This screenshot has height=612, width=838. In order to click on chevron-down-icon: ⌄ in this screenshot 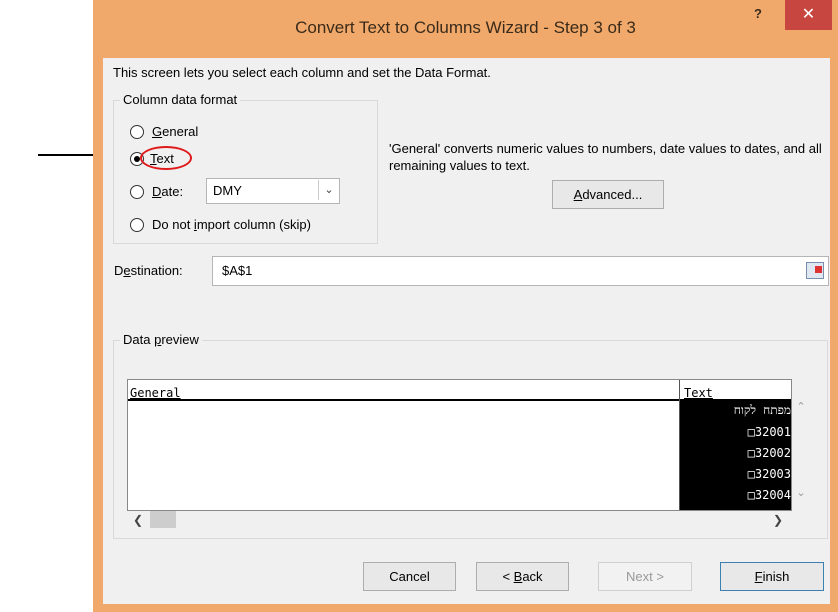, I will do `click(328, 190)`.